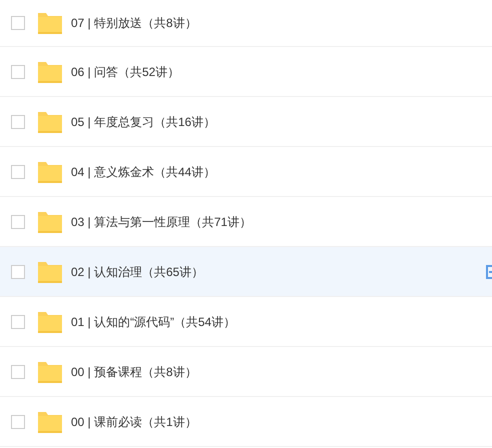 This screenshot has width=492, height=448. I want to click on folder-name: 04 | 意义炼金术（共44讲）, so click(143, 171).